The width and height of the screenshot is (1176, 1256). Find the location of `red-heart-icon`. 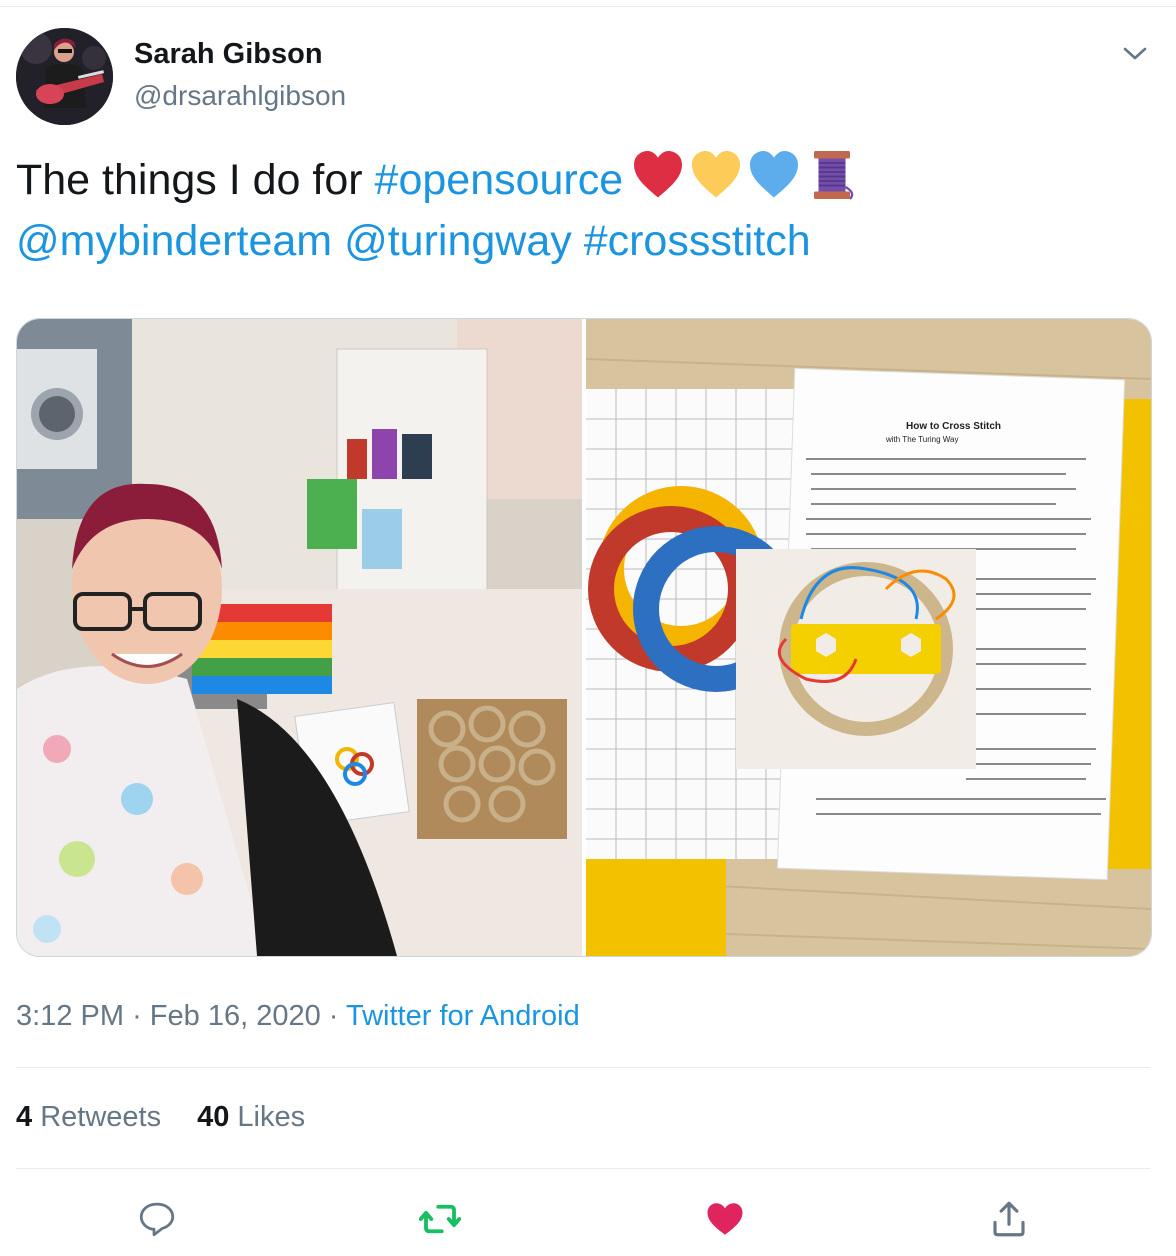

red-heart-icon is located at coordinates (658, 174).